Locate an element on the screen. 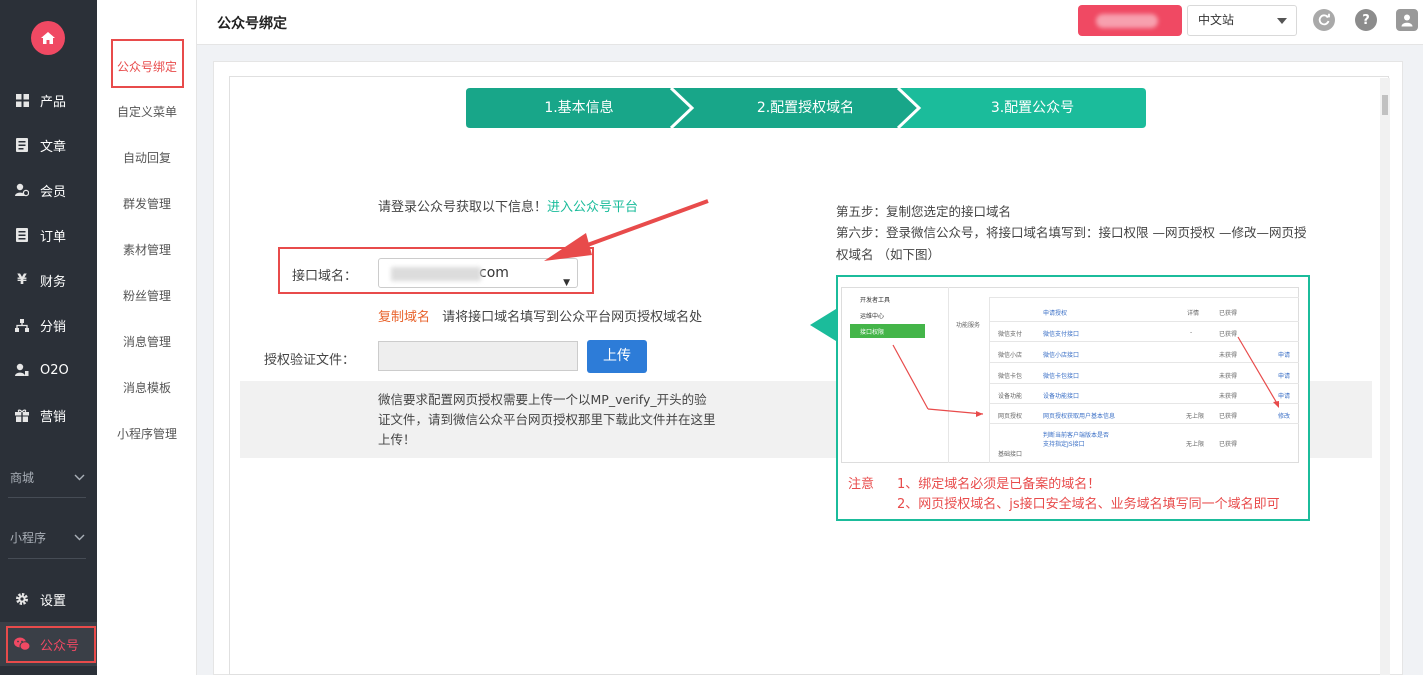 The height and width of the screenshot is (675, 1423). gear-icon is located at coordinates (22, 599).